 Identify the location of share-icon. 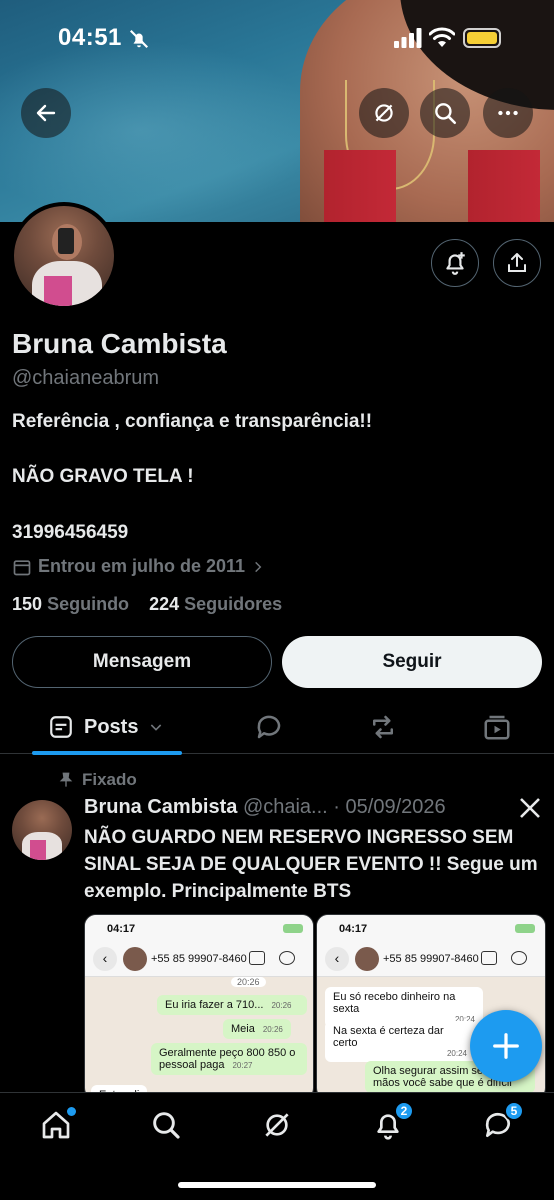
(517, 262).